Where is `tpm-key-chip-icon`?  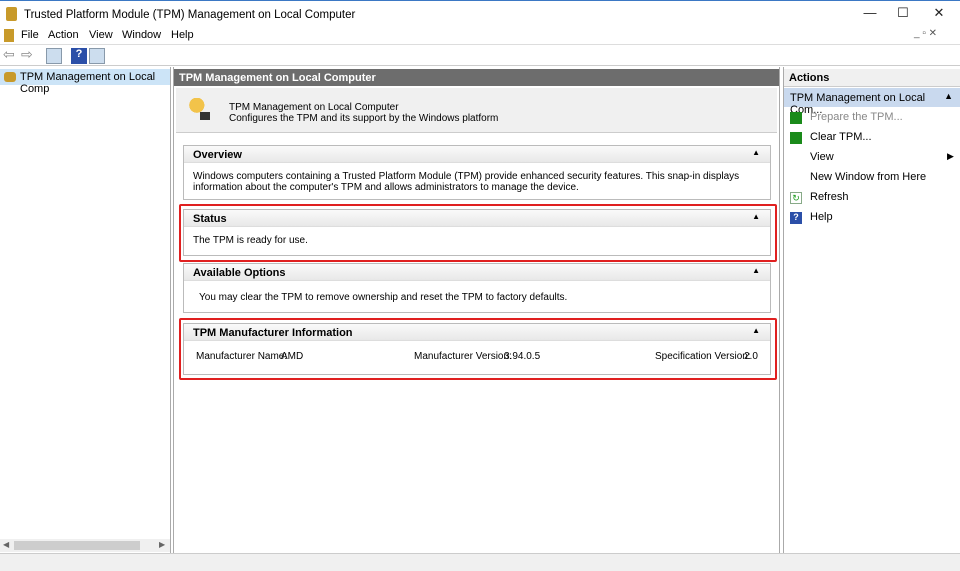
tpm-key-chip-icon is located at coordinates (199, 110).